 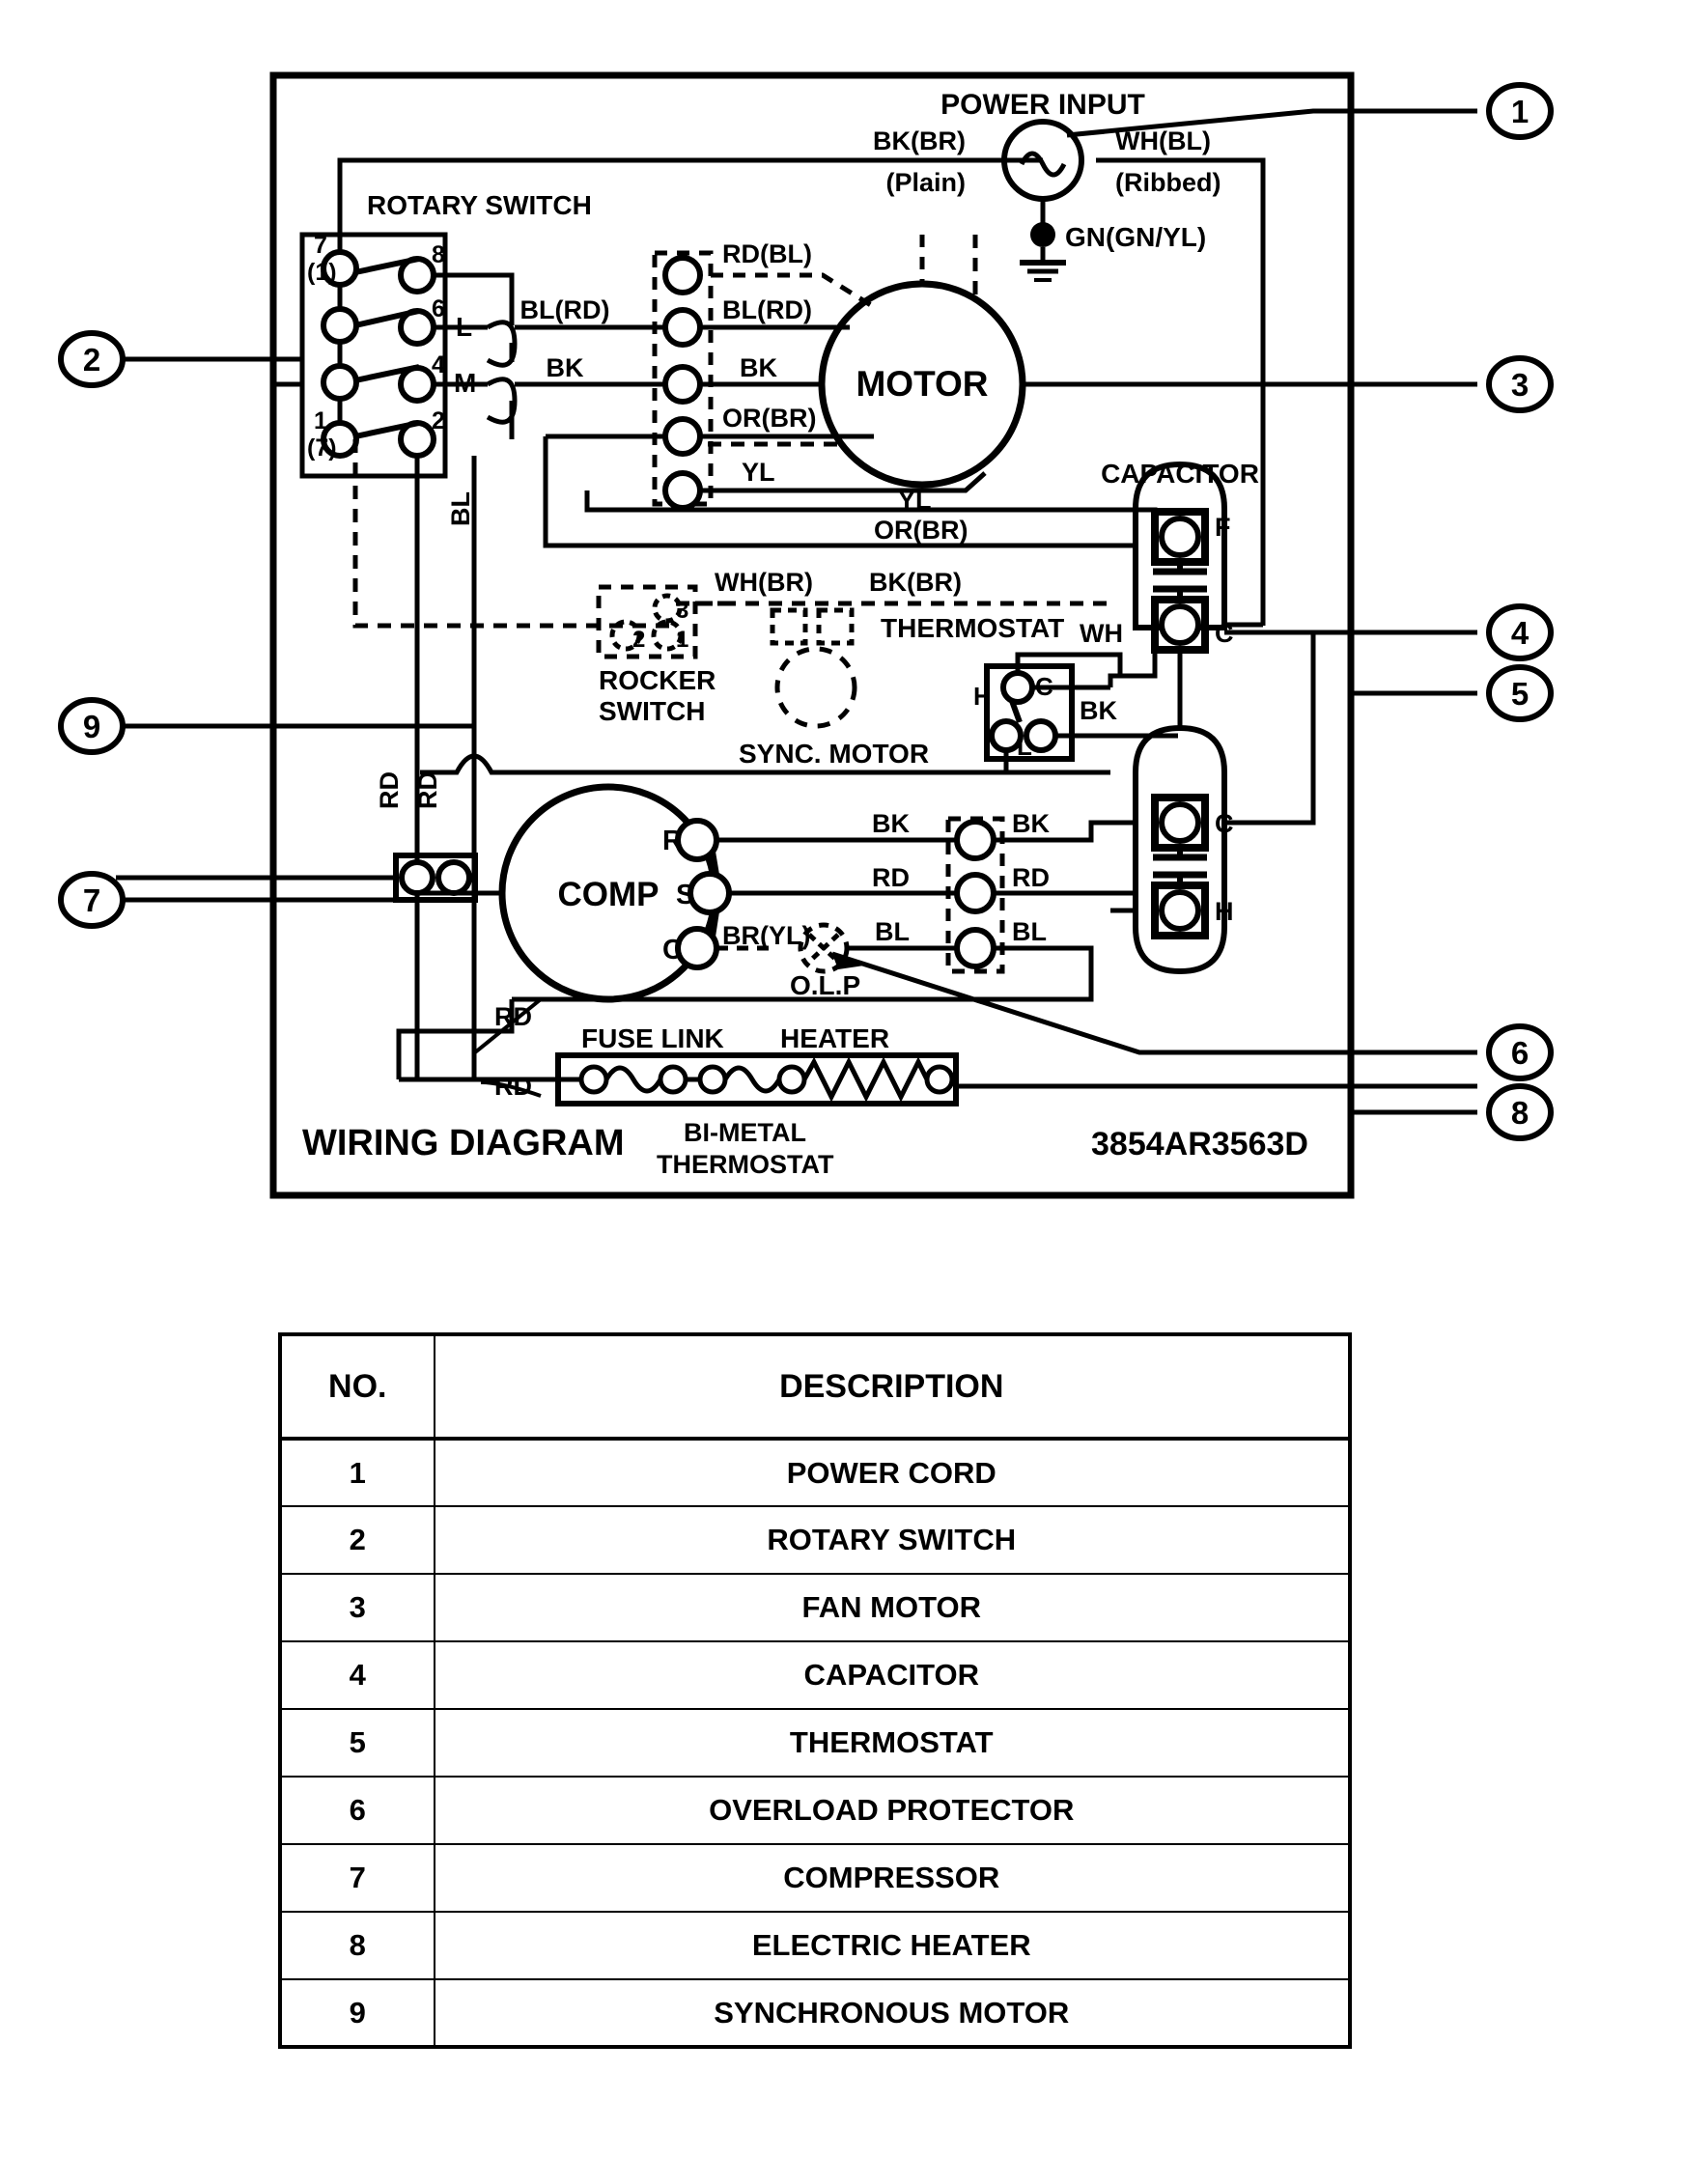 I want to click on table-row: 1 POWER CORD, so click(x=815, y=1473).